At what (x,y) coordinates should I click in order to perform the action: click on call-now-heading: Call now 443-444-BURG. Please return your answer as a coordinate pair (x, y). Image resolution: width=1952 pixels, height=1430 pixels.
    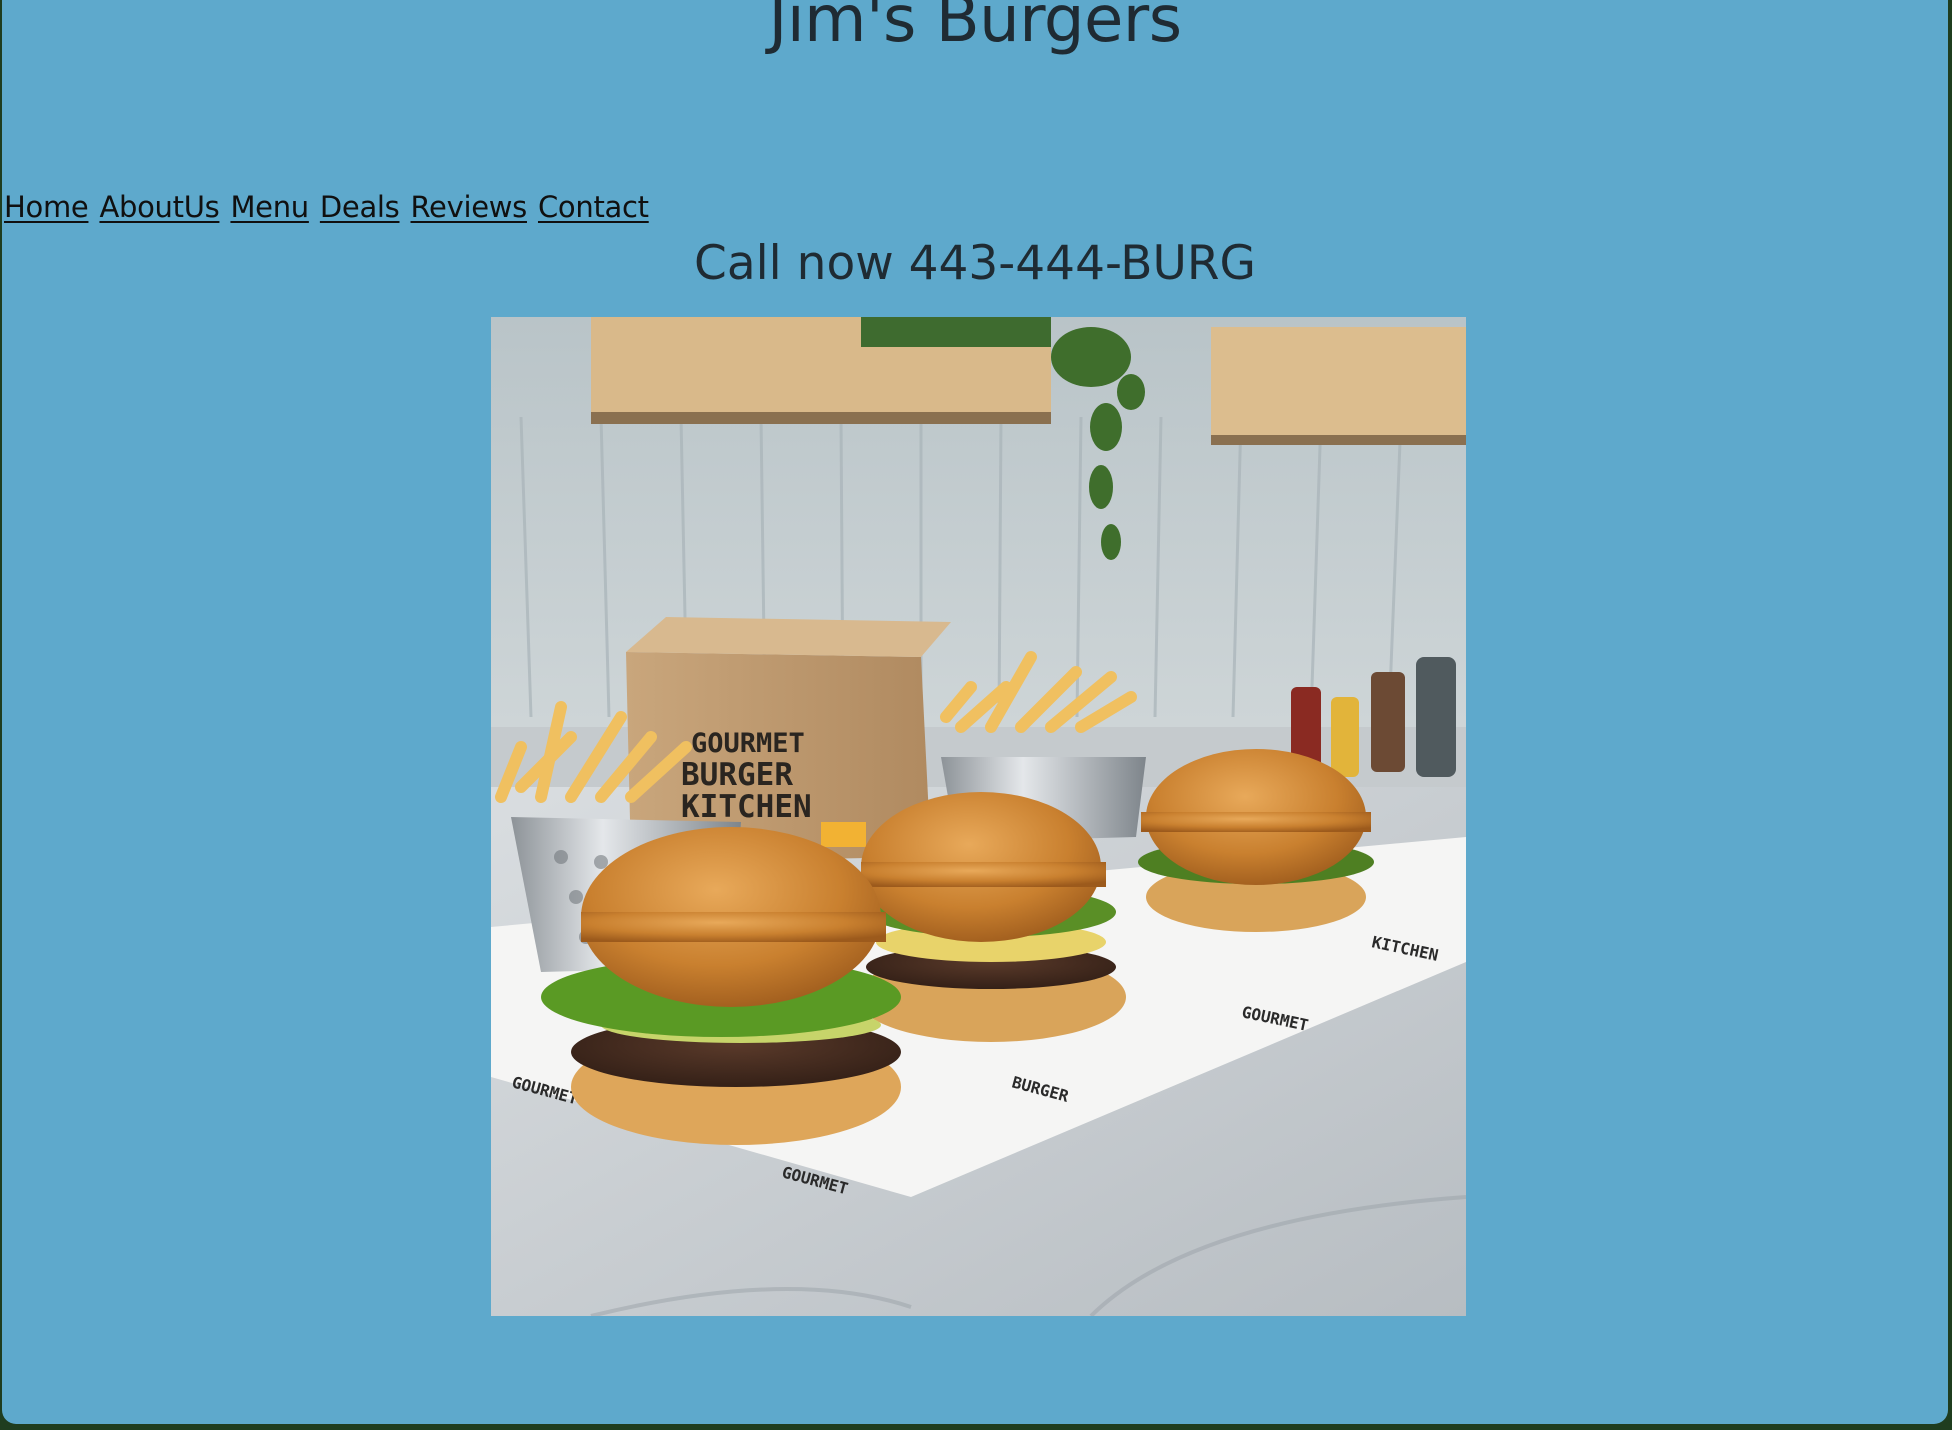
    Looking at the image, I should click on (975, 263).